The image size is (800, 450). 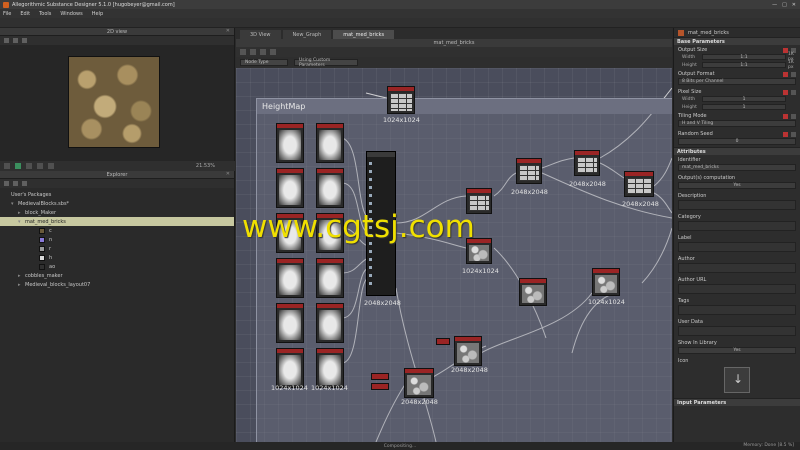 What do you see at coordinates (97, 14) in the screenshot?
I see `menu-help: Help` at bounding box center [97, 14].